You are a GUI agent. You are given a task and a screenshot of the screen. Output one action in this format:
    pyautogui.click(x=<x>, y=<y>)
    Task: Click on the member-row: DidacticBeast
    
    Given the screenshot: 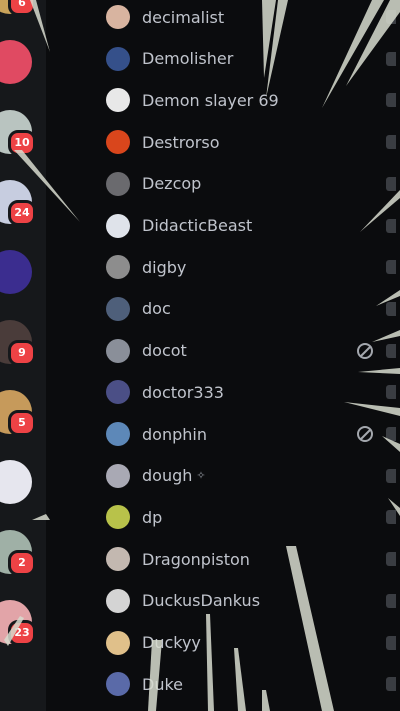 What is the action you would take?
    pyautogui.click(x=251, y=226)
    